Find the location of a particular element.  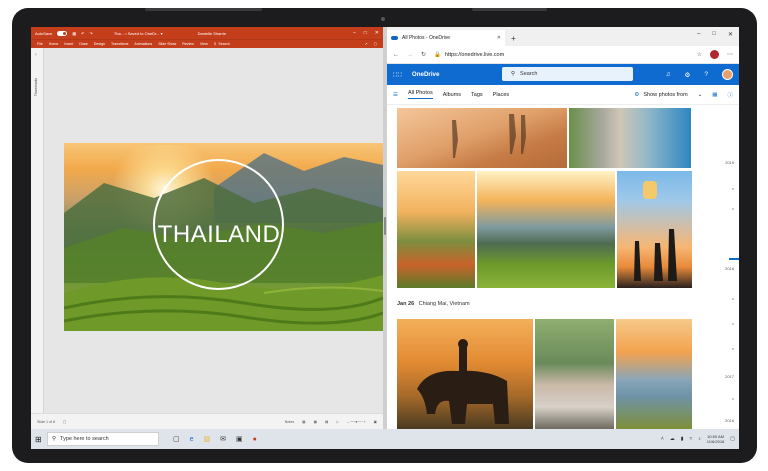

url-field: 🔒 https://onedrive.live.com is located at coordinates (469, 55).